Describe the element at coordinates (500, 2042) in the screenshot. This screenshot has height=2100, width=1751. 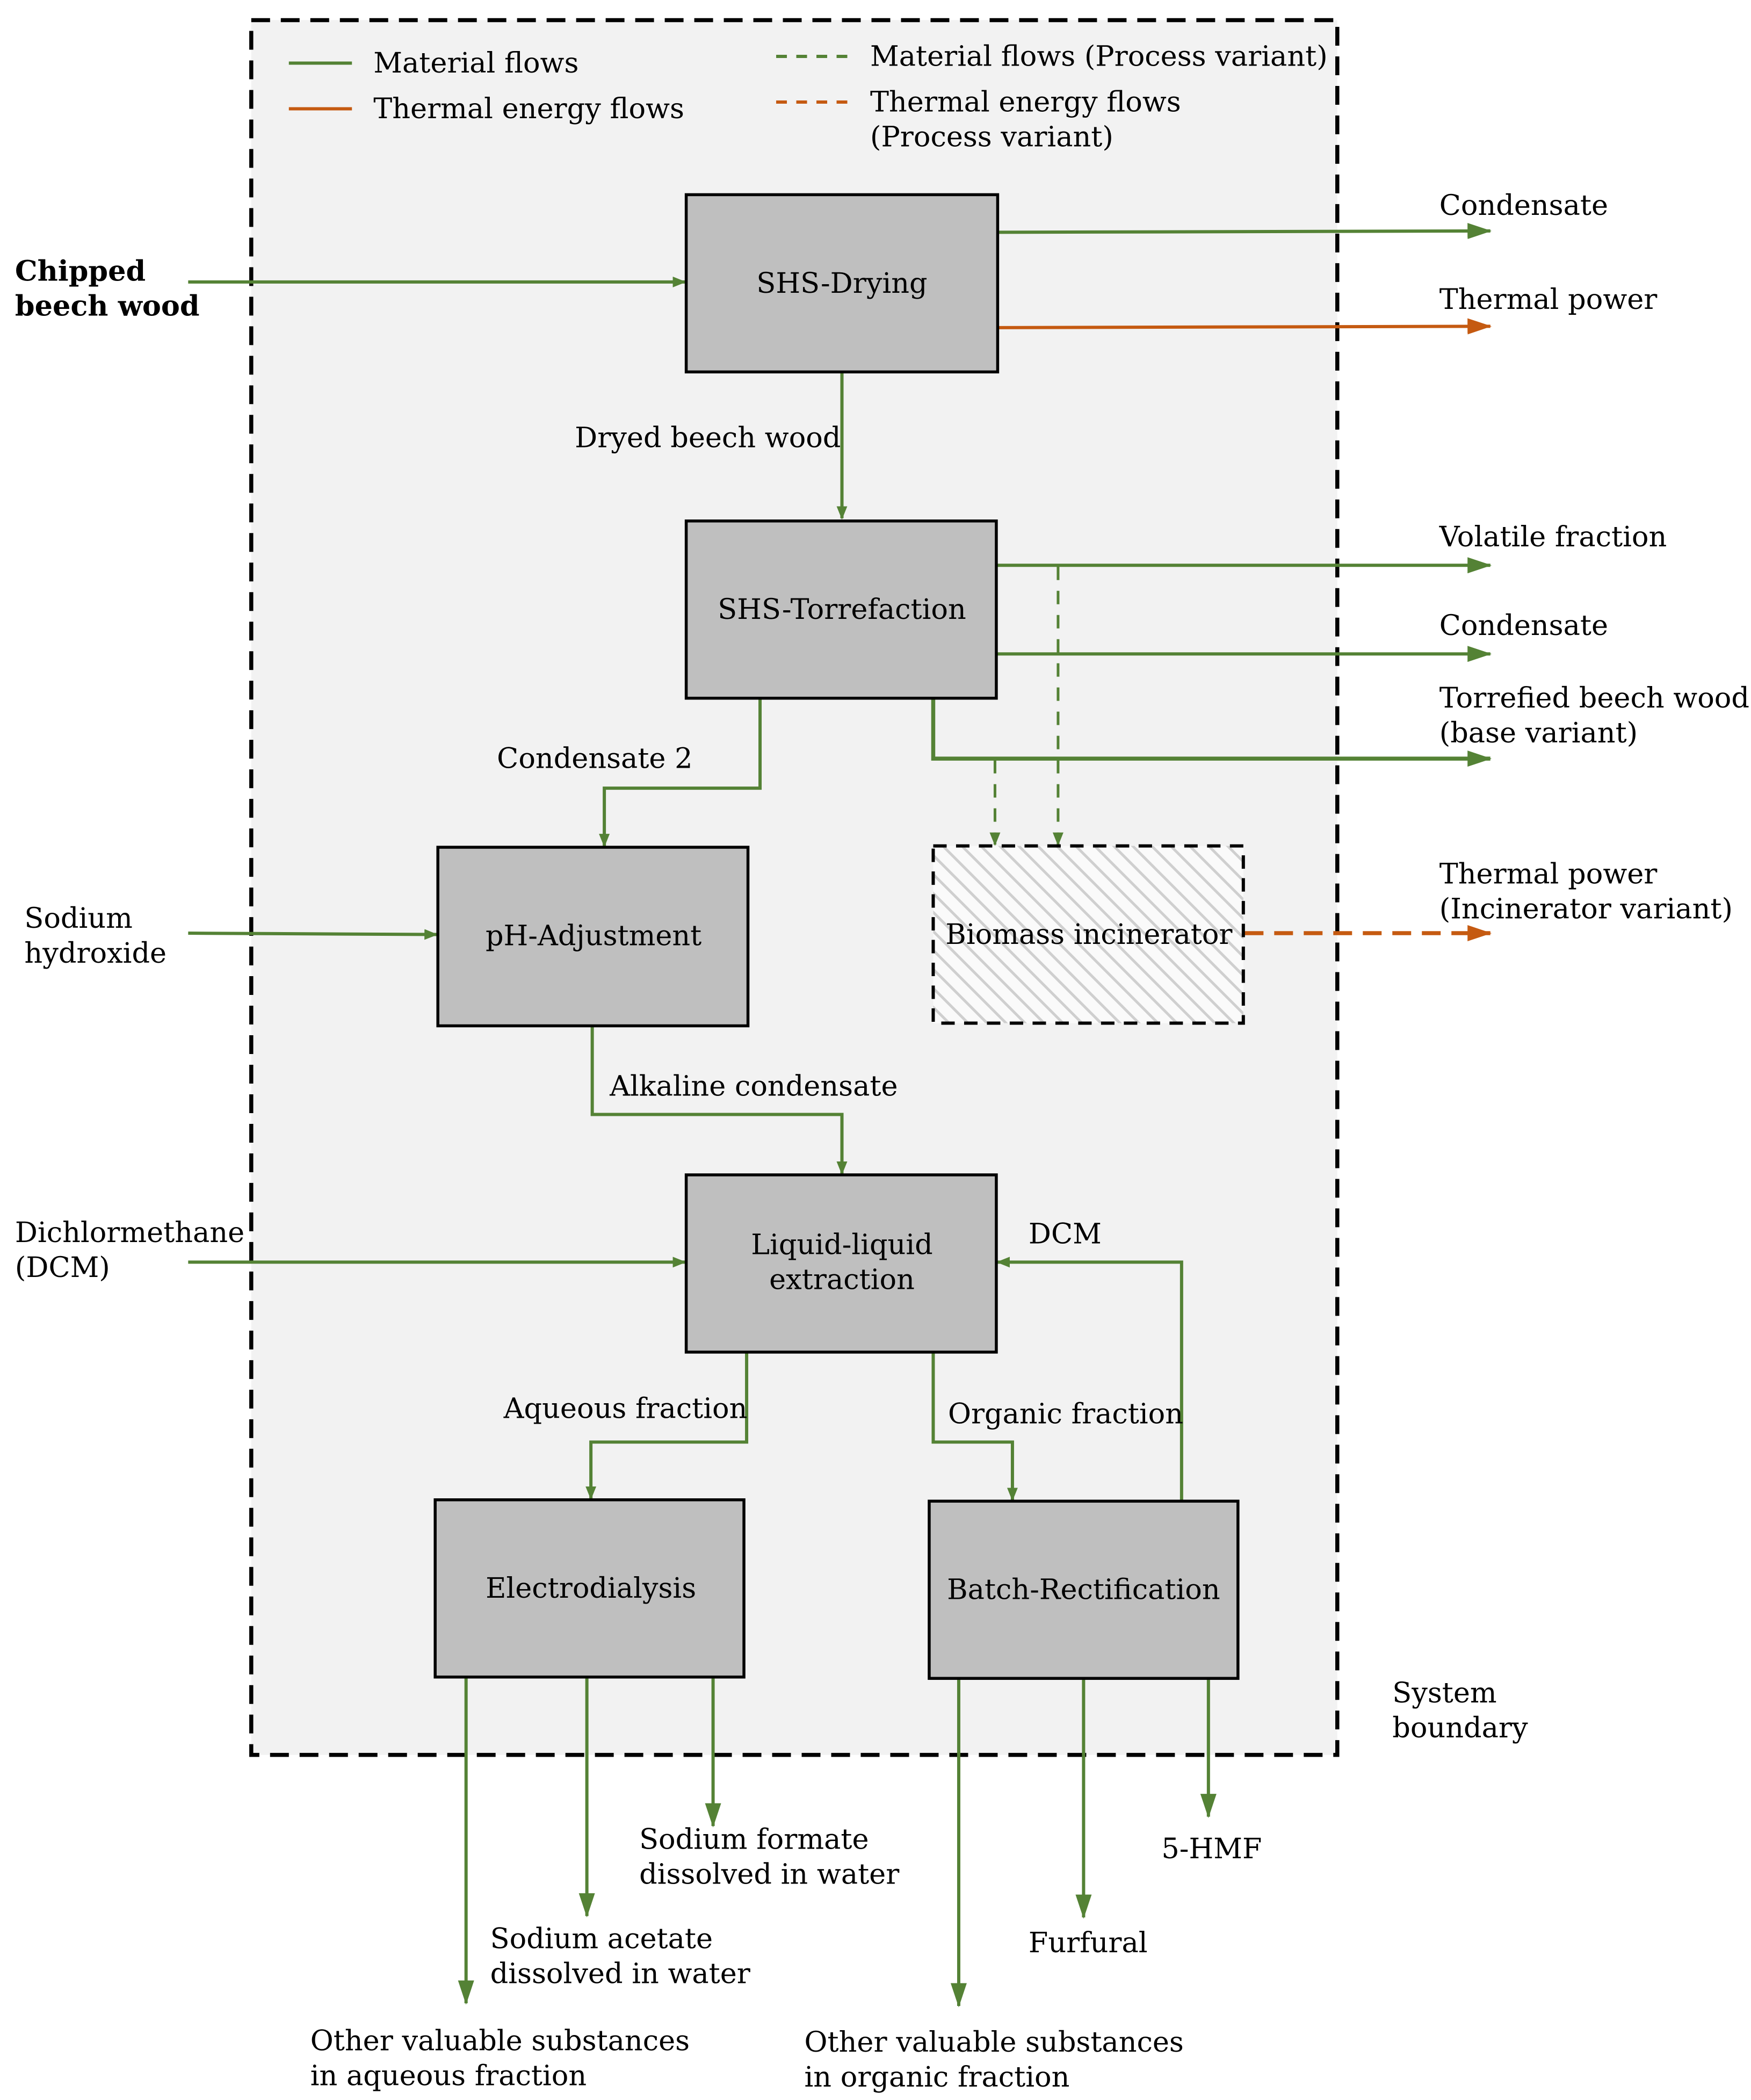
I see `output-other-aqueous-1: Other valuable substances` at that location.